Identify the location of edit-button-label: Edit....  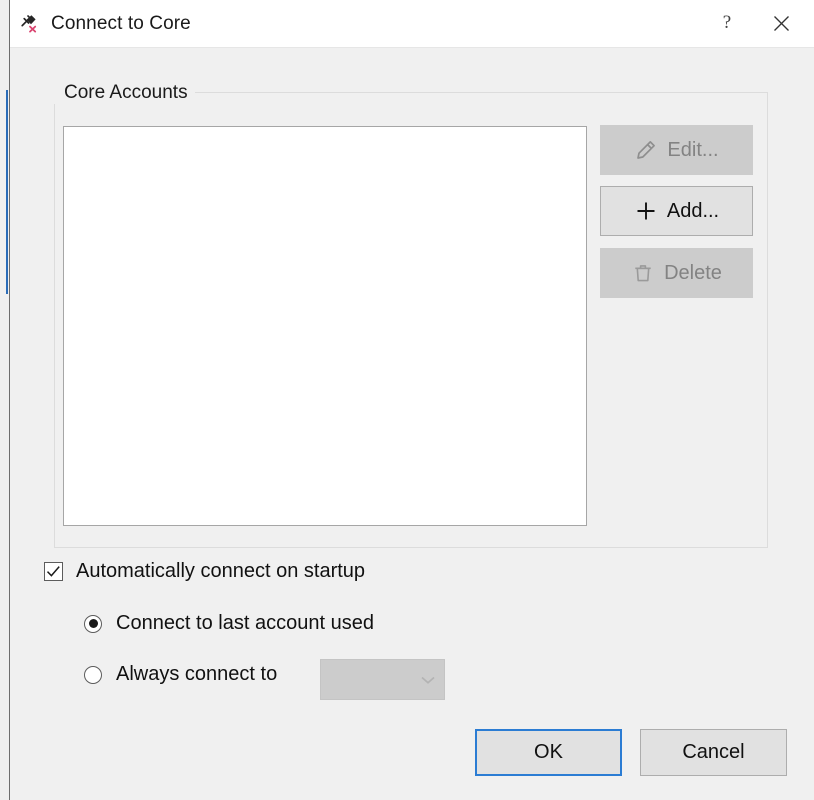
(693, 149).